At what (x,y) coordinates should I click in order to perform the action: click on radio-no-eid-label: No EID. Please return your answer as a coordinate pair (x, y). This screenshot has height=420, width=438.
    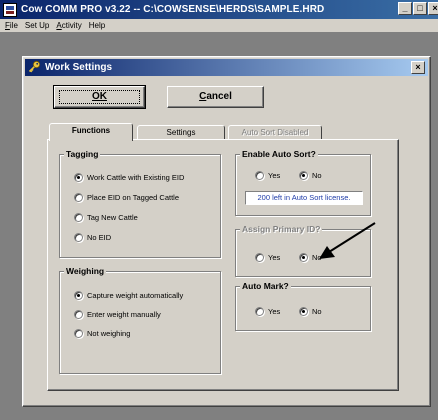
    Looking at the image, I should click on (99, 237).